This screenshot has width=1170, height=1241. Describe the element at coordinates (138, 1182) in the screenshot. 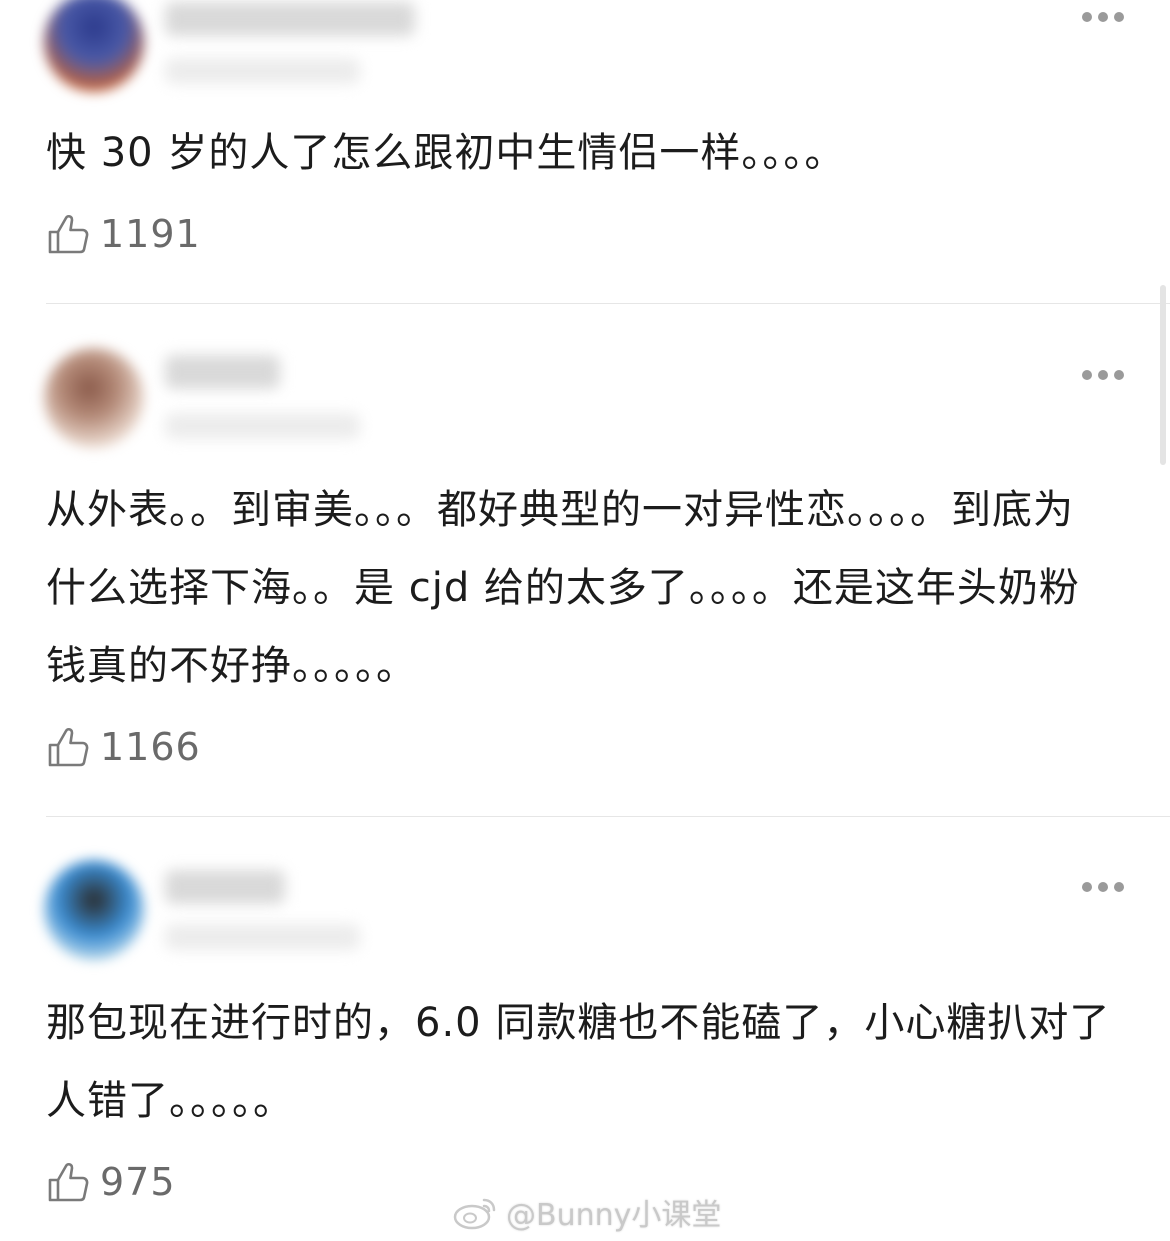

I see `like-count: 975` at that location.